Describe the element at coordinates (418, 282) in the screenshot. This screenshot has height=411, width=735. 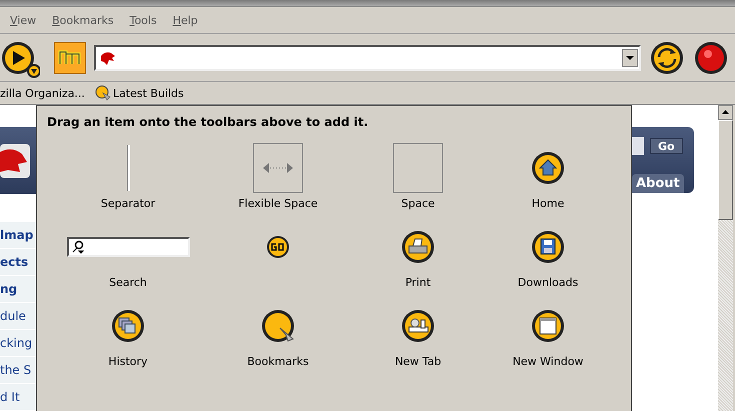
I see `item-label: Print` at that location.